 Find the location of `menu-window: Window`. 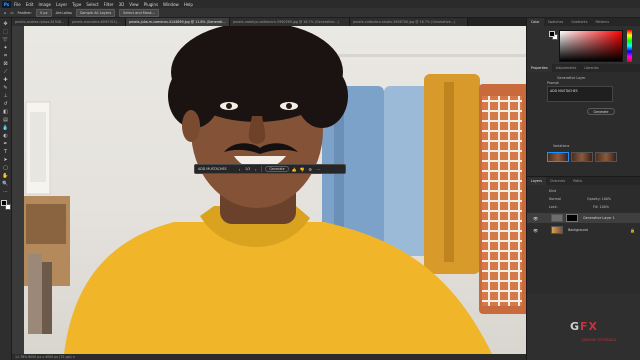

menu-window: Window is located at coordinates (171, 4).